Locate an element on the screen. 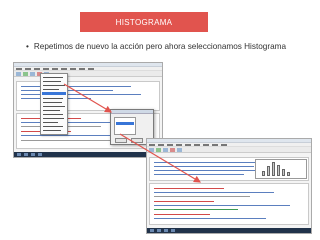 This screenshot has width=320, height=240. cancel-button is located at coordinates (137, 140).